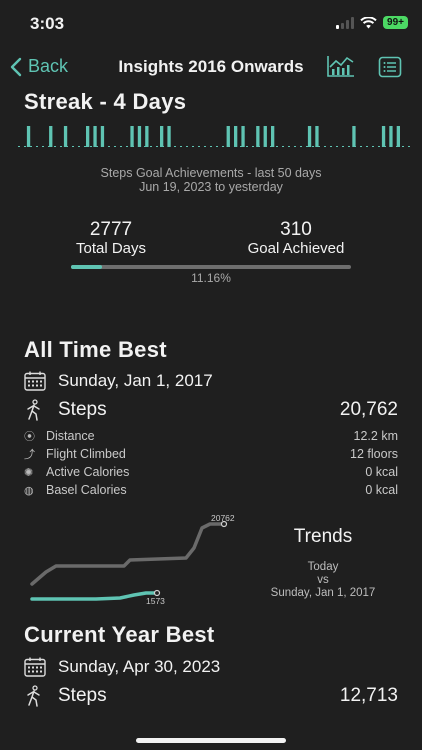 This screenshot has width=422, height=750. I want to click on current-year-best-date: Sunday, Apr 30, 2023, so click(139, 666).